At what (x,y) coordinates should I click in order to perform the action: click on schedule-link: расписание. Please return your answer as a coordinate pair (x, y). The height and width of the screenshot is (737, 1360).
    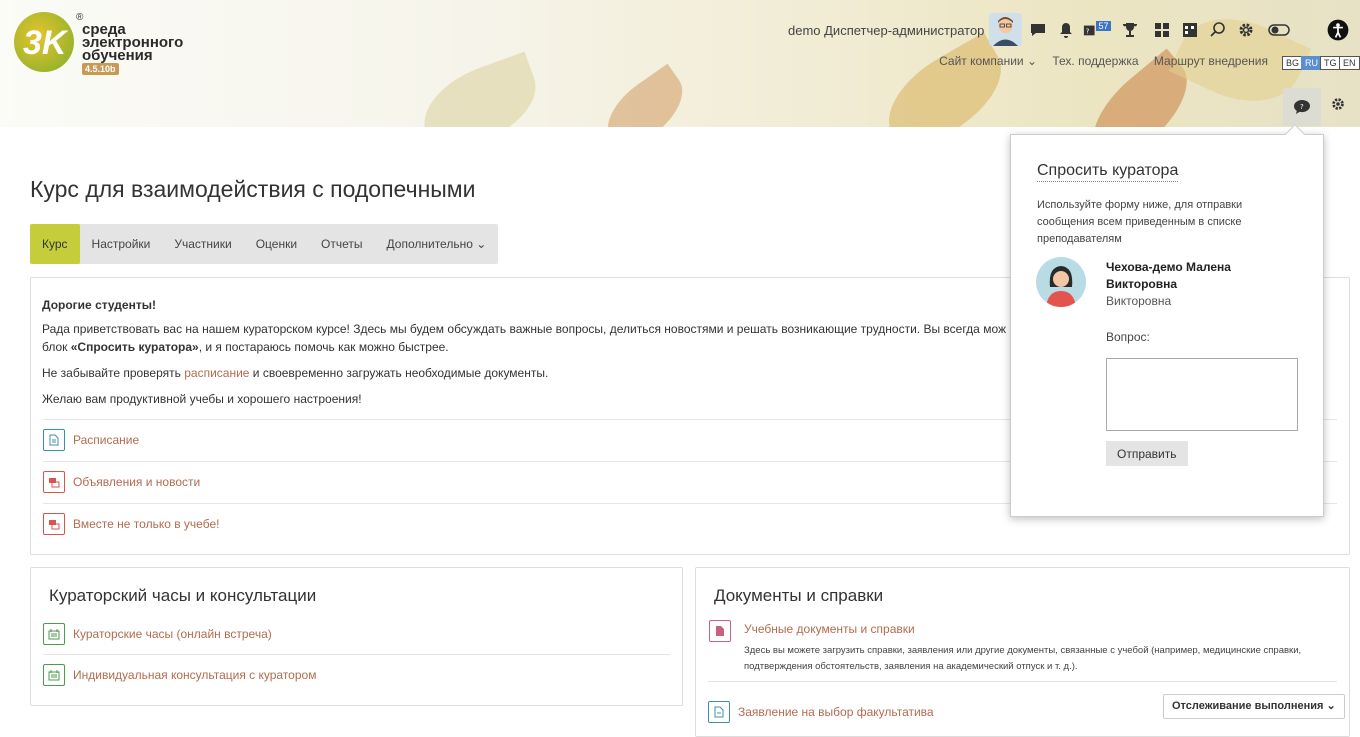
    Looking at the image, I should click on (216, 373).